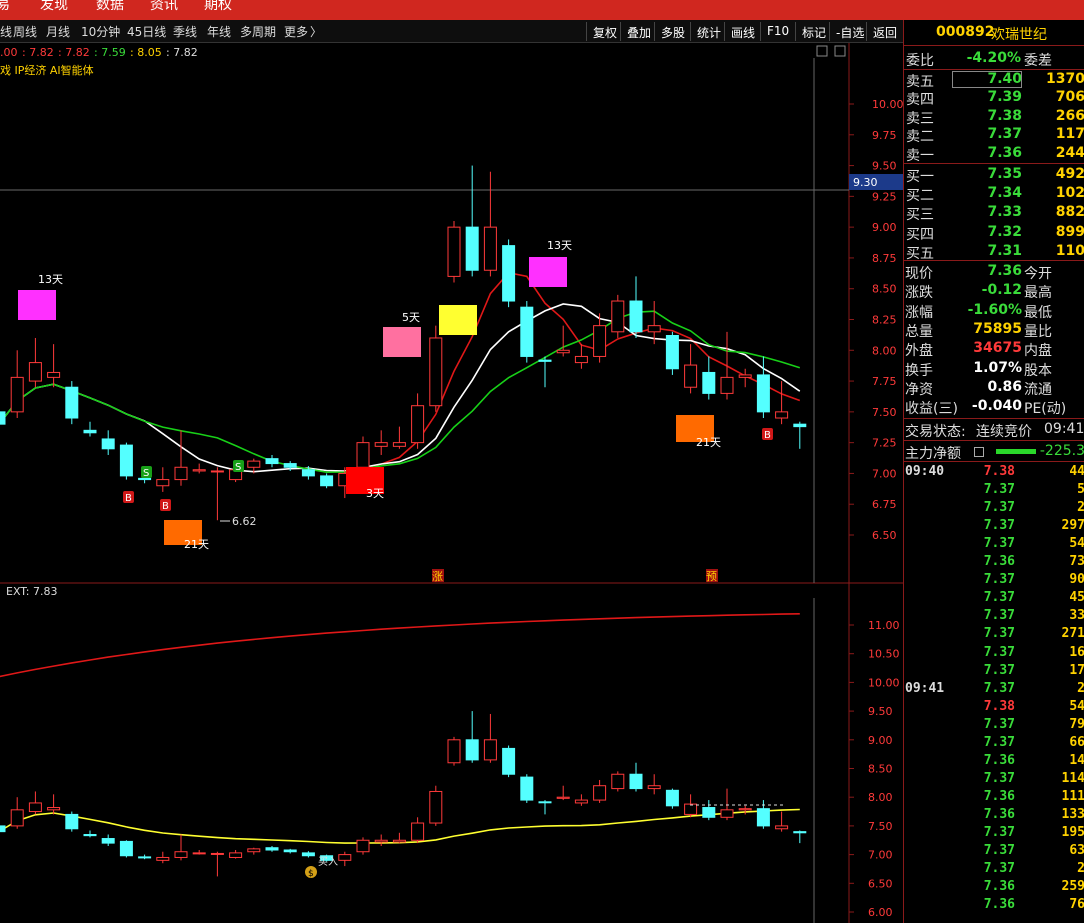  I want to click on stat-row: 净资 0.86 流通, so click(994, 388).